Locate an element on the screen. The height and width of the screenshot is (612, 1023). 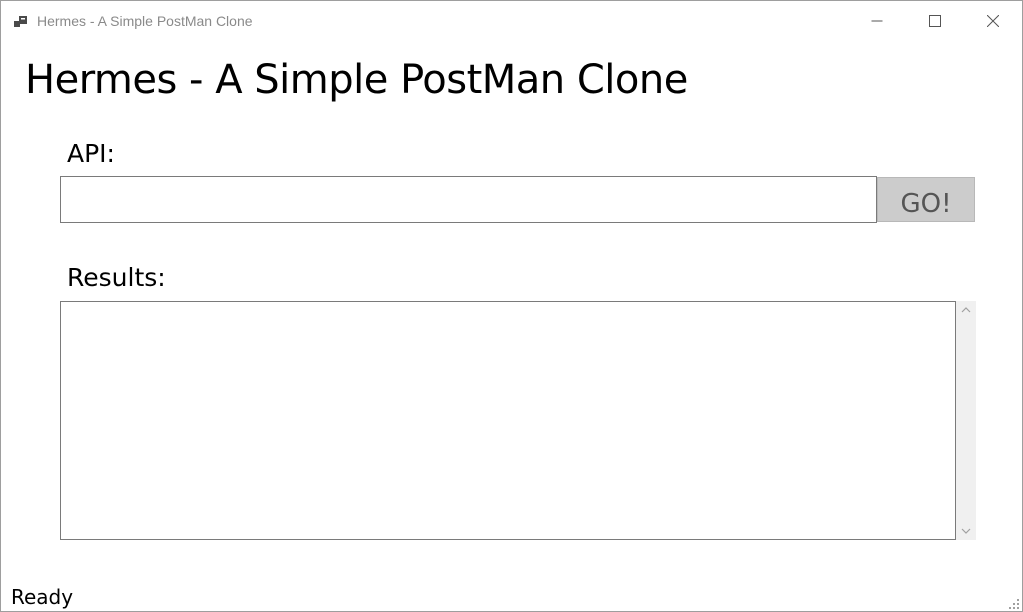
maximize-button is located at coordinates (935, 21).